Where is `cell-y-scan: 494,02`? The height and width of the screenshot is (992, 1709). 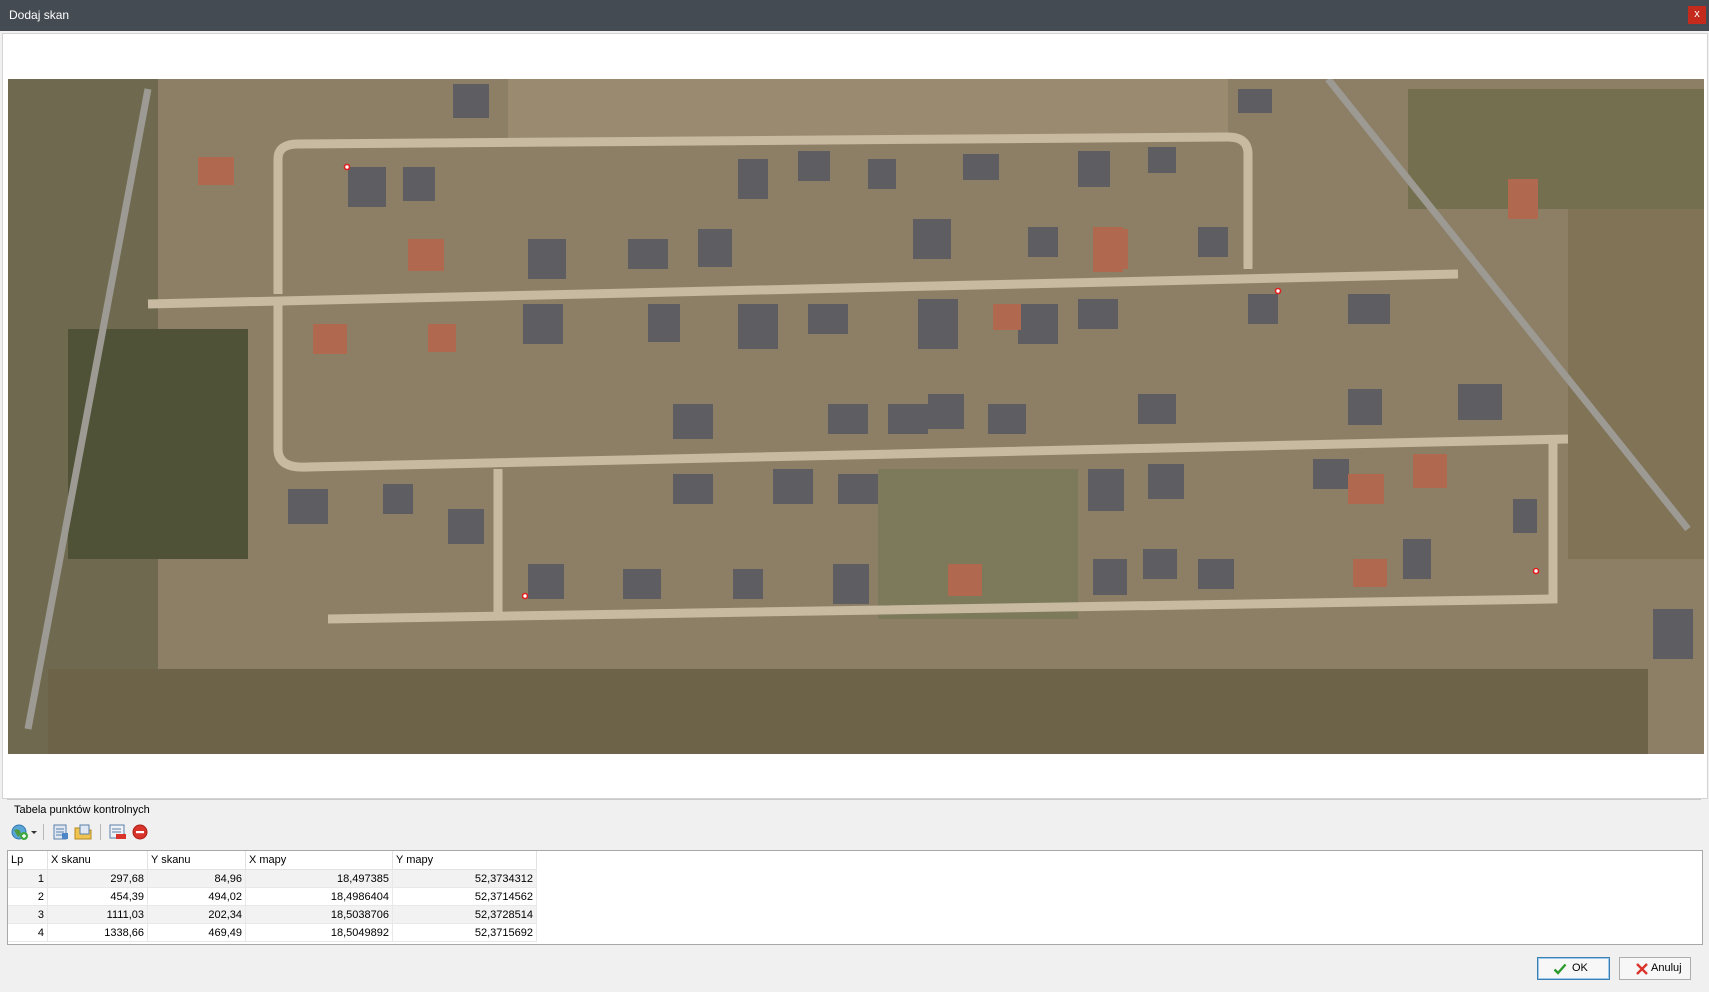
cell-y-scan: 494,02 is located at coordinates (196, 896).